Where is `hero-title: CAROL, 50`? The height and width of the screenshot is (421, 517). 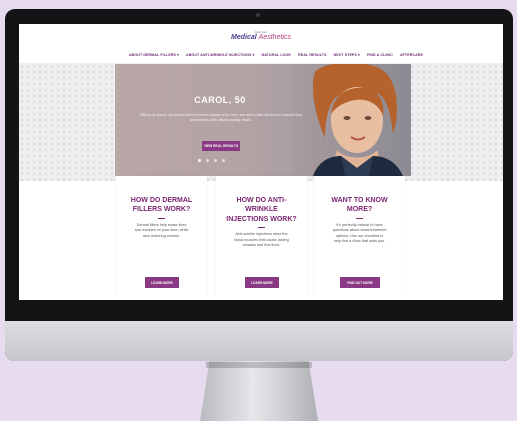
hero-title: CAROL, 50 is located at coordinates (220, 100).